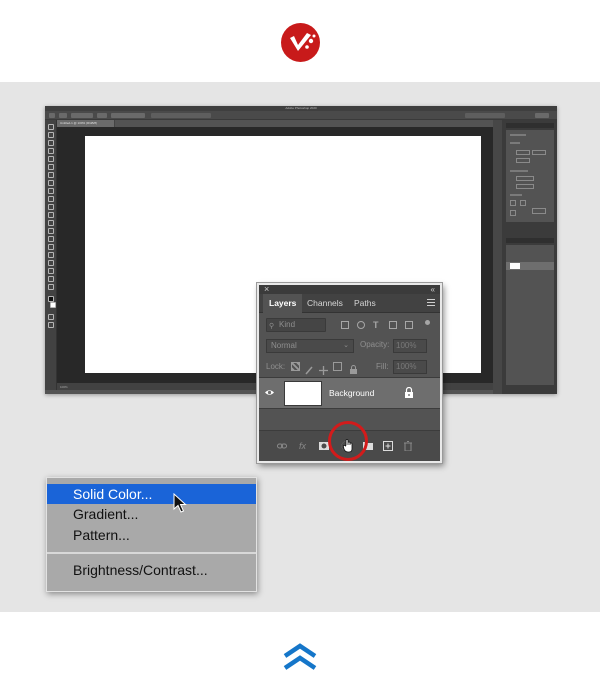  What do you see at coordinates (52, 115) in the screenshot?
I see `home-icon` at bounding box center [52, 115].